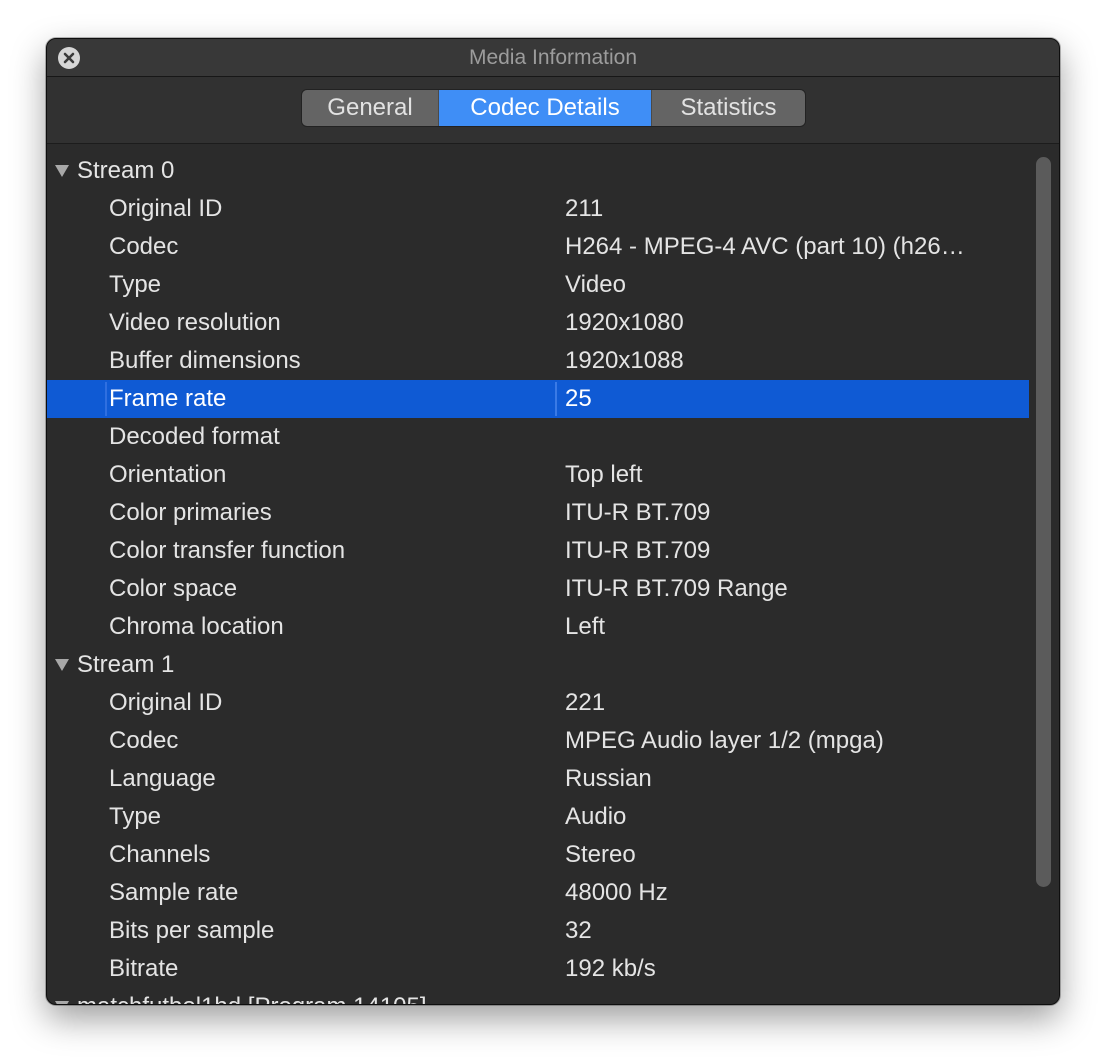  I want to click on property-value: 1920x1088, so click(624, 360).